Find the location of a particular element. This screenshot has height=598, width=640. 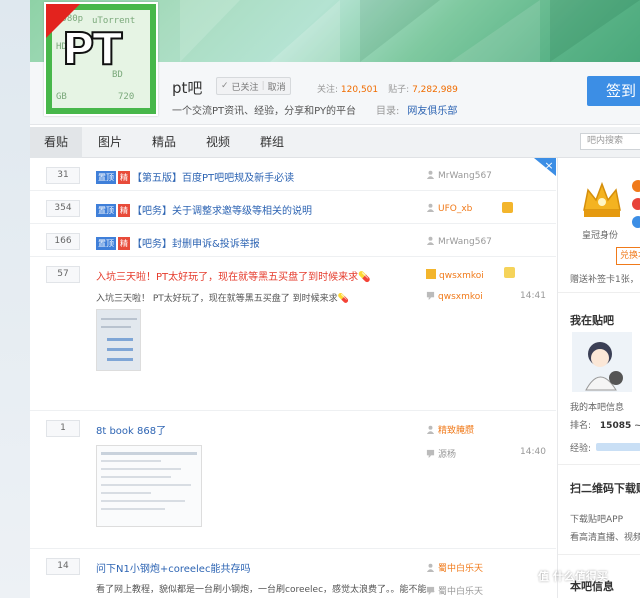

my-forum-heading: 我在贴吧 is located at coordinates (592, 320).